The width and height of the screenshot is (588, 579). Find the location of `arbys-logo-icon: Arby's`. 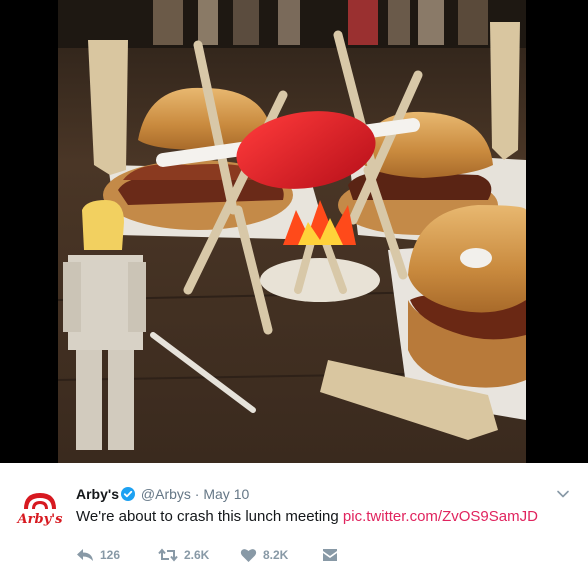

arbys-logo-icon: Arby's is located at coordinates (39, 510).